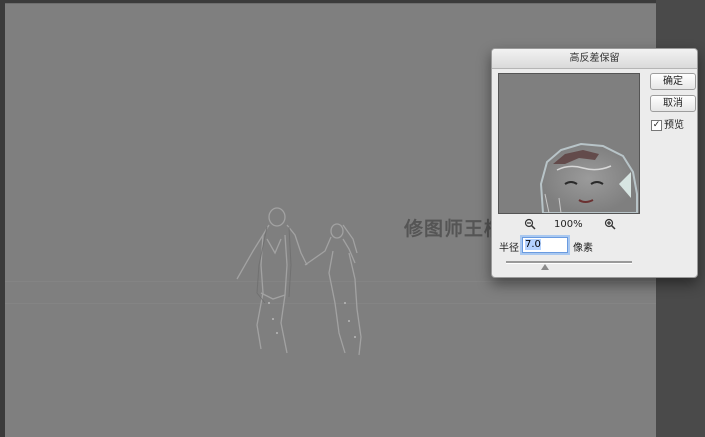 The height and width of the screenshot is (437, 705). I want to click on preview-label: 预览, so click(674, 125).